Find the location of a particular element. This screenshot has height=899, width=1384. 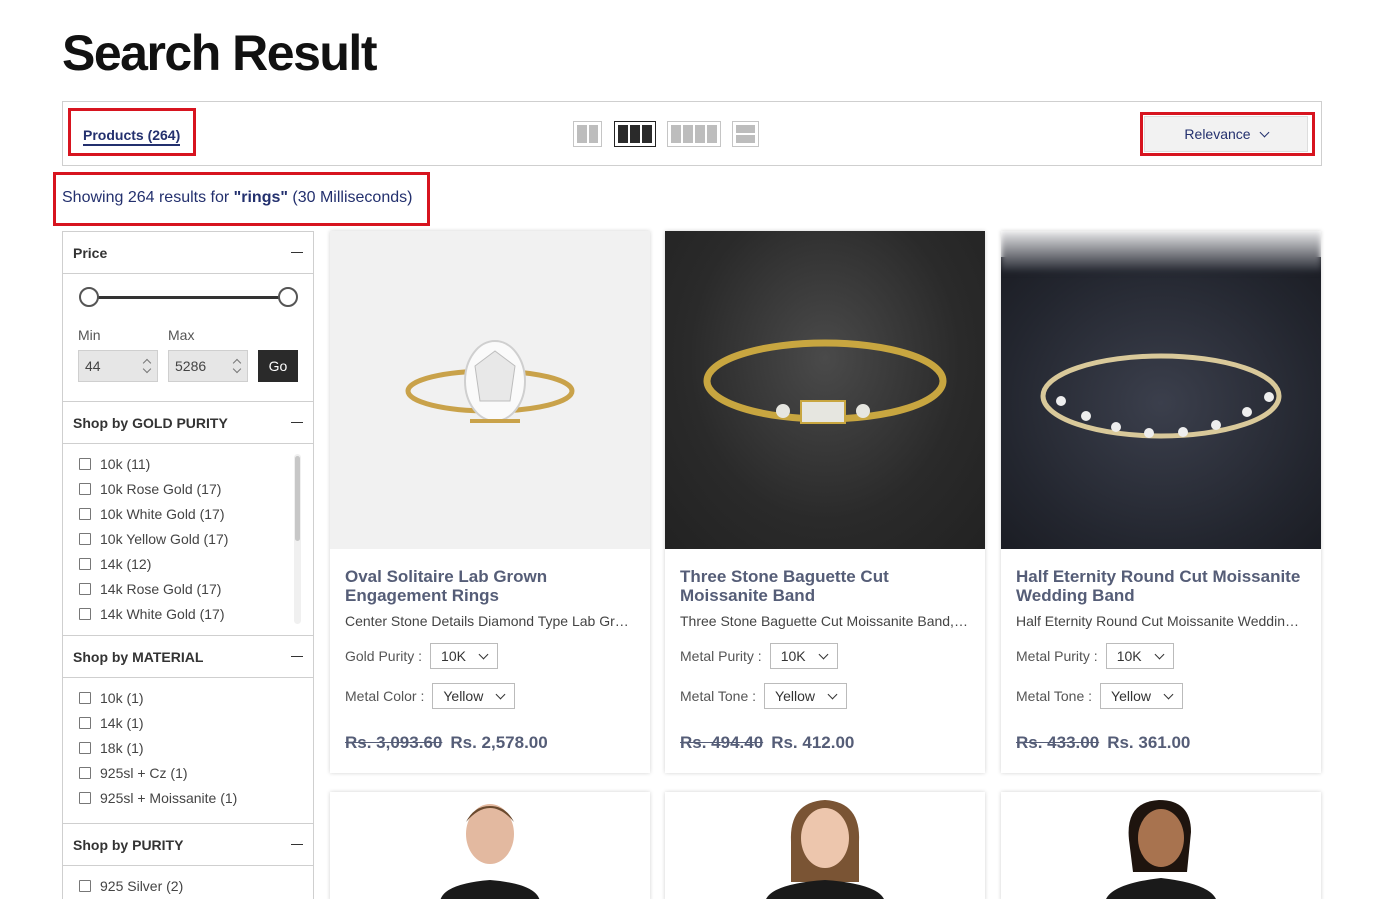

facet-option-label: 10k (11) is located at coordinates (125, 463).